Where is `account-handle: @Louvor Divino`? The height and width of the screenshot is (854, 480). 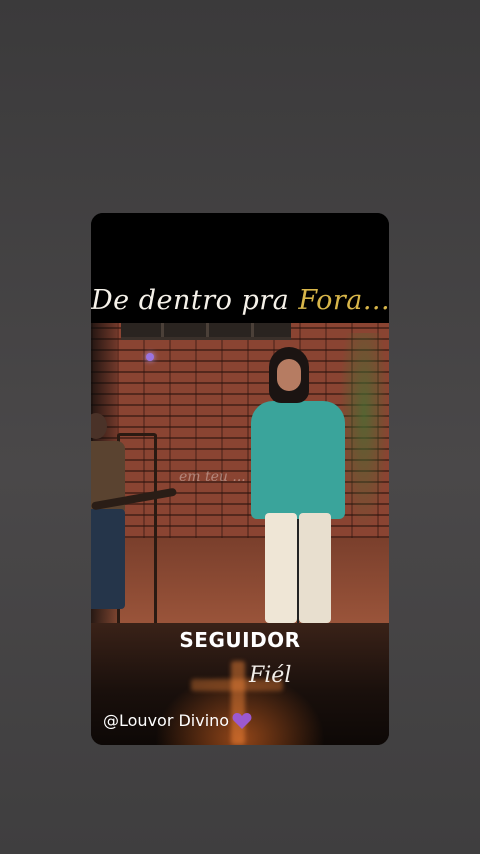 account-handle: @Louvor Divino is located at coordinates (166, 720).